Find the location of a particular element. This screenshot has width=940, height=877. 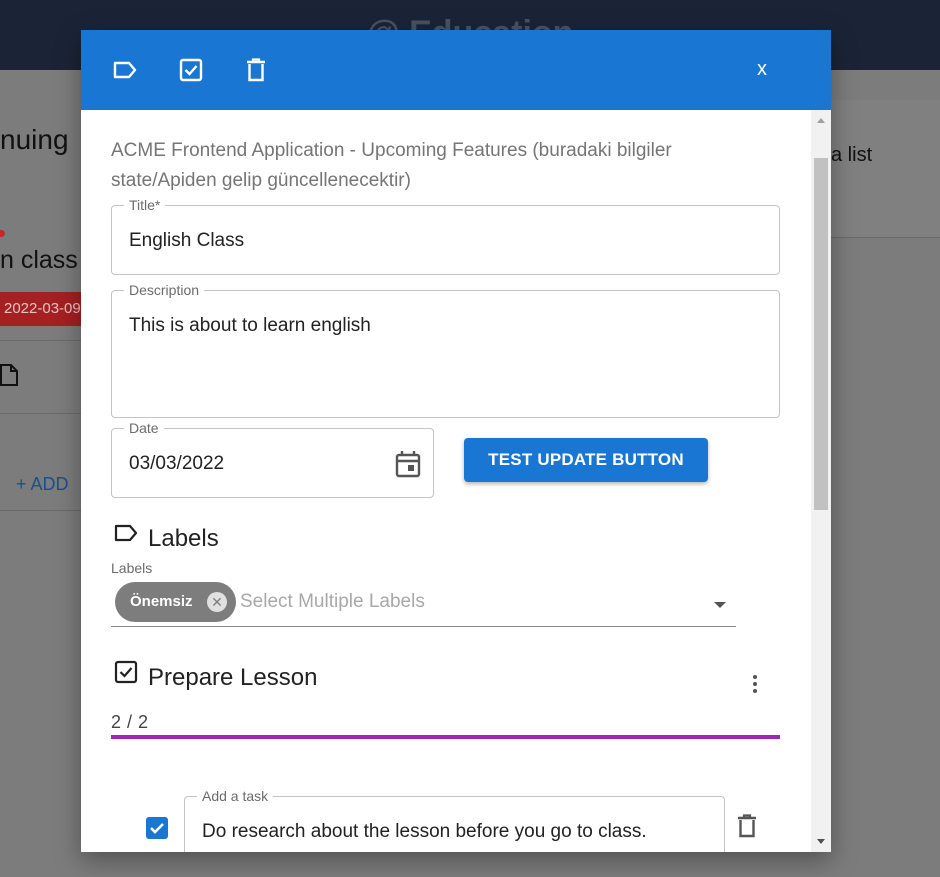

checklist-title: Prepare Lesson is located at coordinates (233, 677).